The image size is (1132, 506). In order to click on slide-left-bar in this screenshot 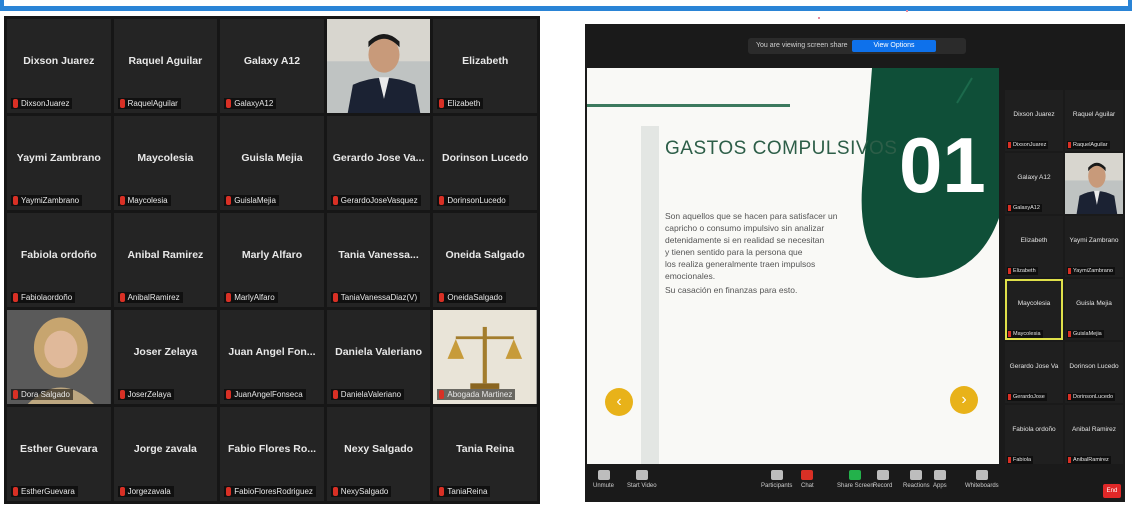, I will do `click(650, 295)`.